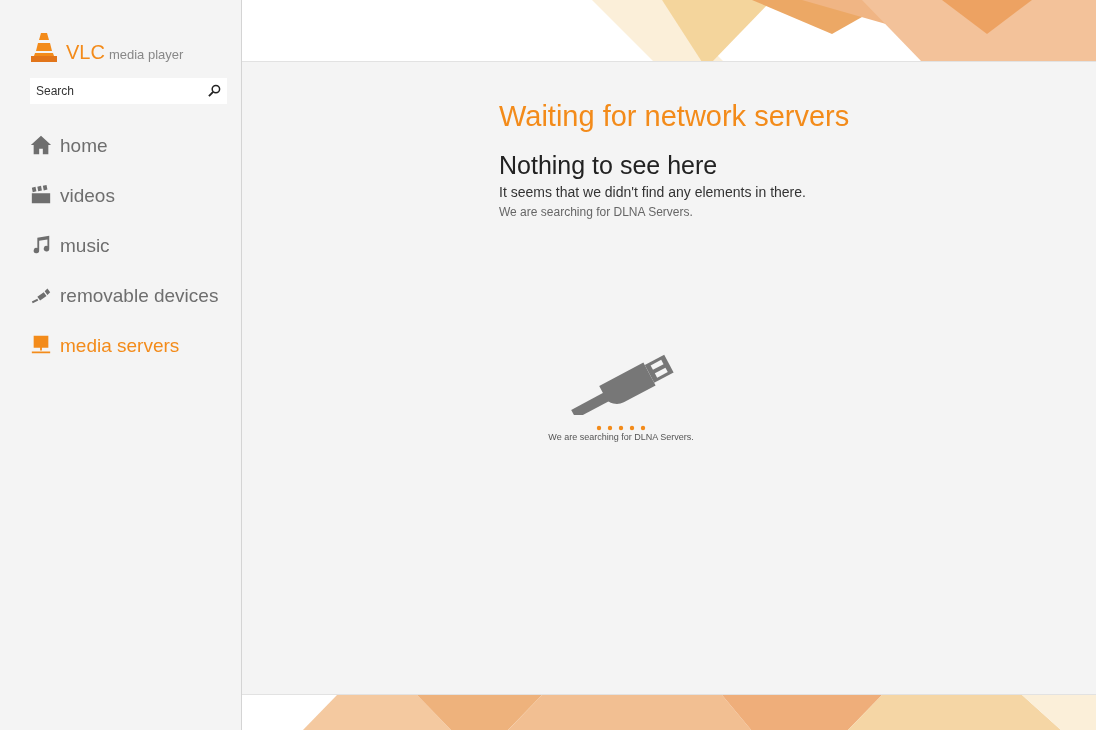  I want to click on nav-item: music, so click(128, 245).